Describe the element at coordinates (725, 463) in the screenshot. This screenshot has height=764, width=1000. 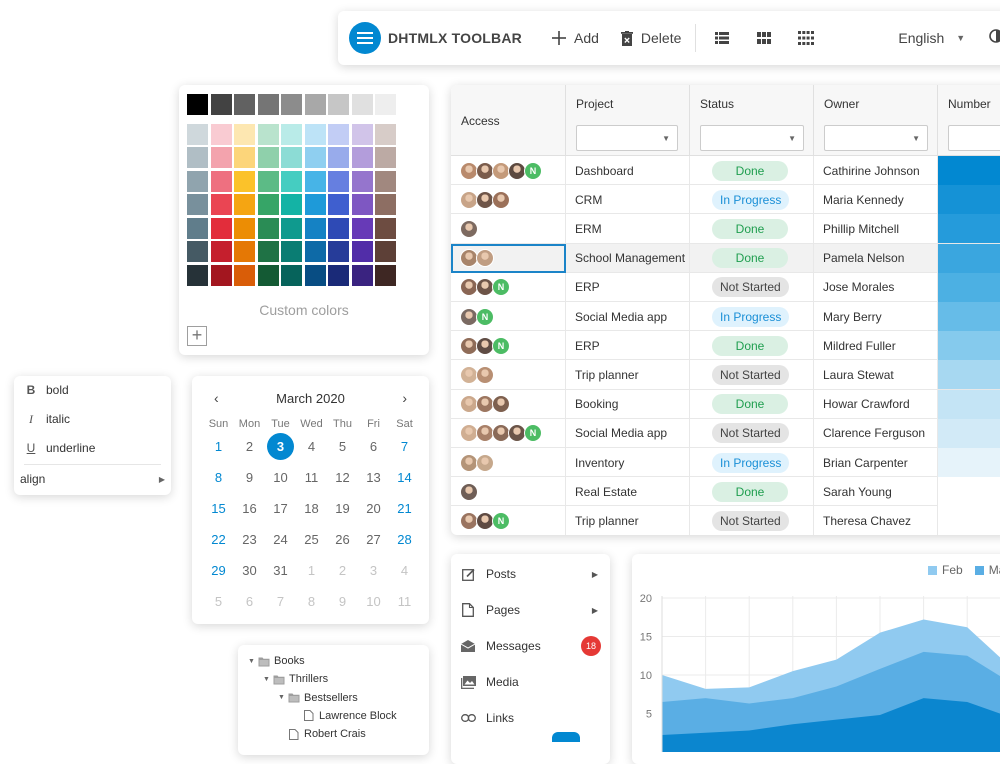
I see `table-row: Inventory In Progress Brian Carpenter` at that location.